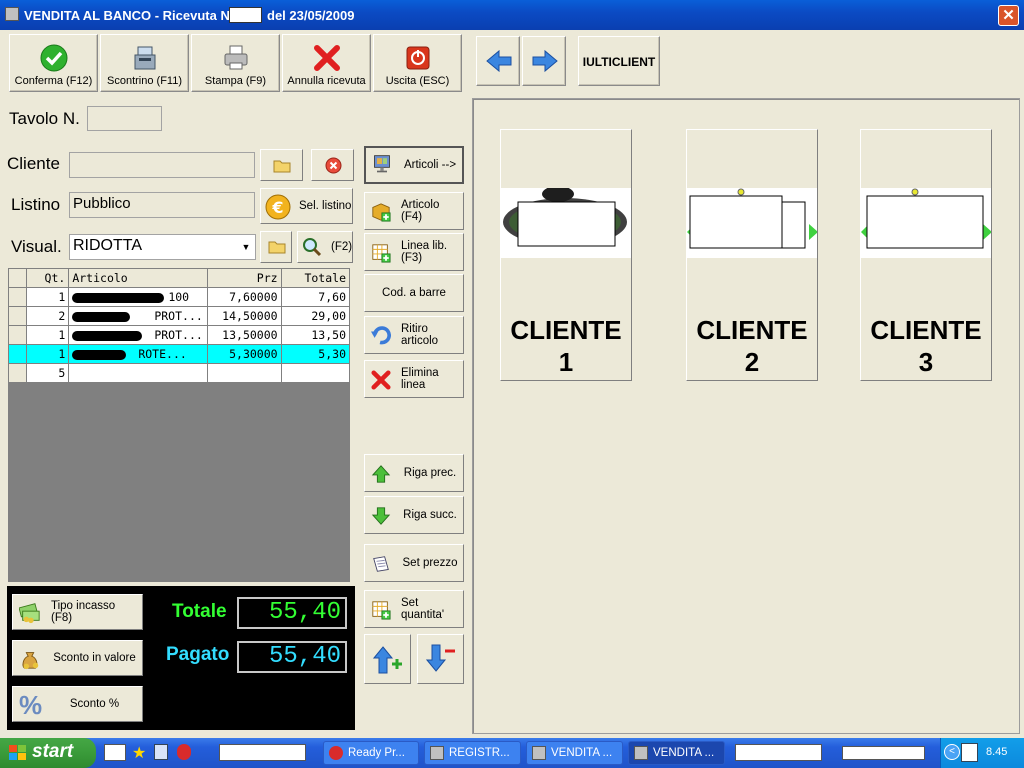 The height and width of the screenshot is (768, 1024). What do you see at coordinates (77, 612) in the screenshot?
I see `payment-type-button: Tipo incasso (F8)` at bounding box center [77, 612].